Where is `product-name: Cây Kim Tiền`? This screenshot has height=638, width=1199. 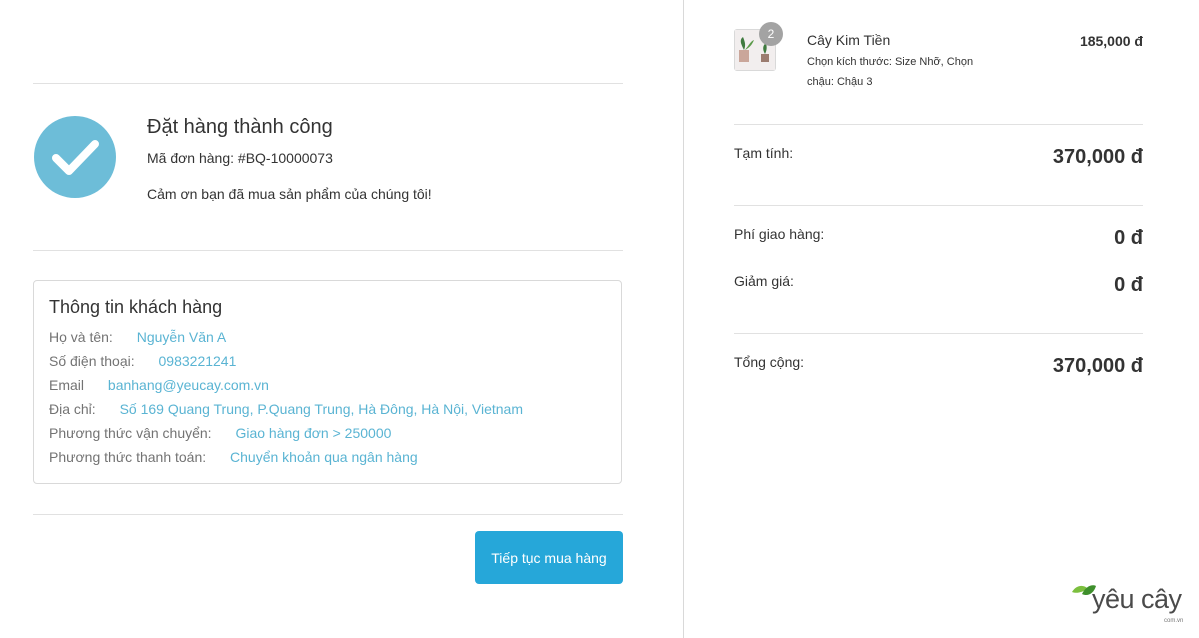 product-name: Cây Kim Tiền is located at coordinates (849, 40).